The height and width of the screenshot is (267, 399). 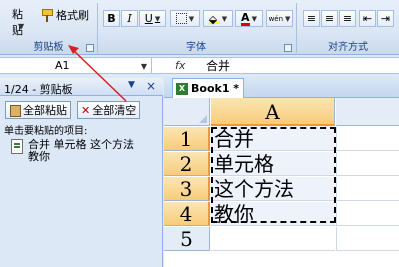 I want to click on workbook-tab-bar: X Book1 *, so click(x=281, y=87).